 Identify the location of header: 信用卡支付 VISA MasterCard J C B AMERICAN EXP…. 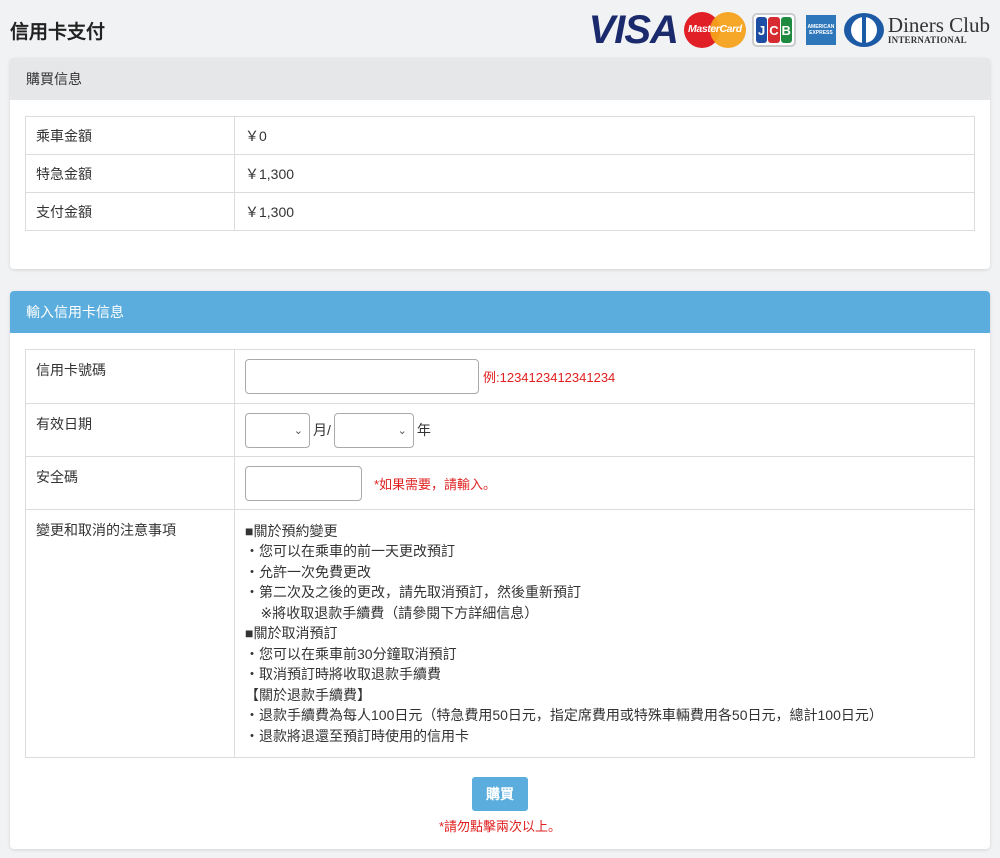
(500, 29).